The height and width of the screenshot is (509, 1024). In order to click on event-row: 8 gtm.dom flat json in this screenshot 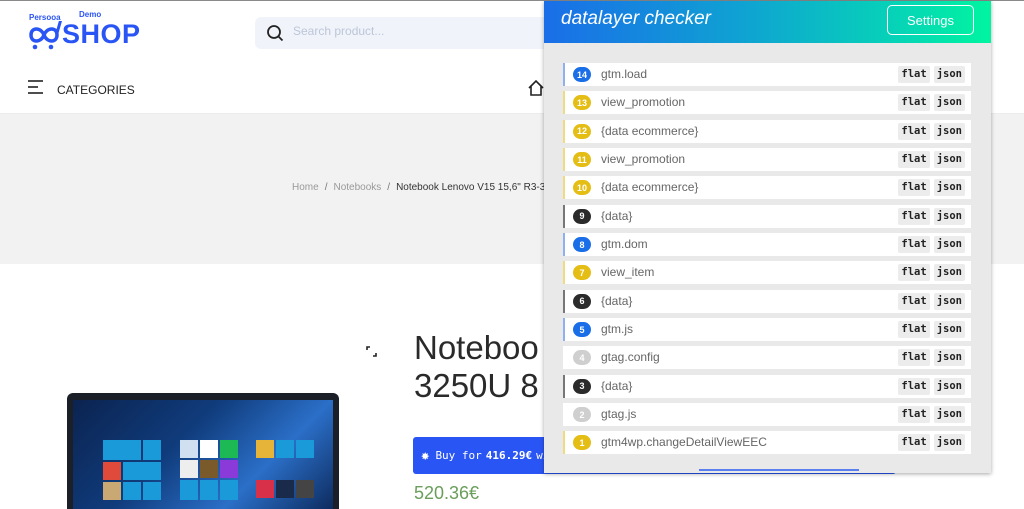, I will do `click(767, 245)`.